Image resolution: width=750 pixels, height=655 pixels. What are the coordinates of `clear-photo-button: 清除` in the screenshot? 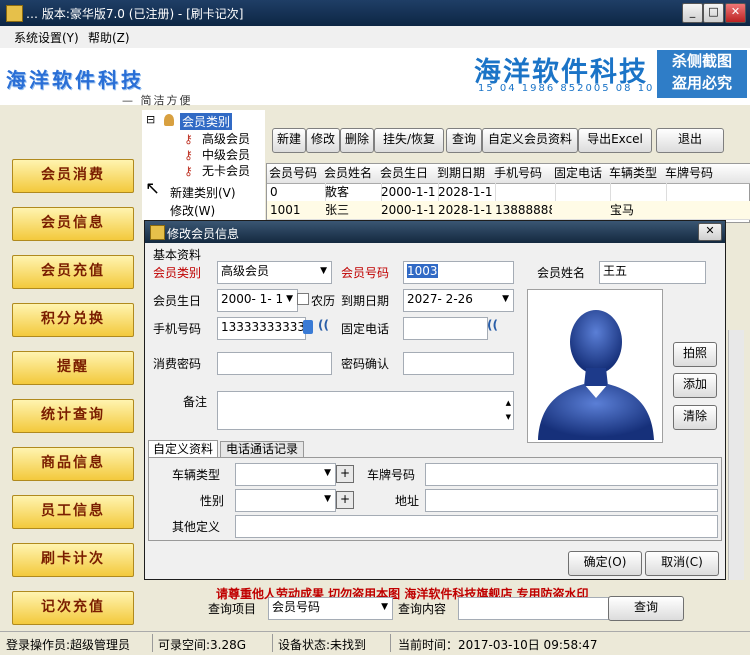 It's located at (695, 417).